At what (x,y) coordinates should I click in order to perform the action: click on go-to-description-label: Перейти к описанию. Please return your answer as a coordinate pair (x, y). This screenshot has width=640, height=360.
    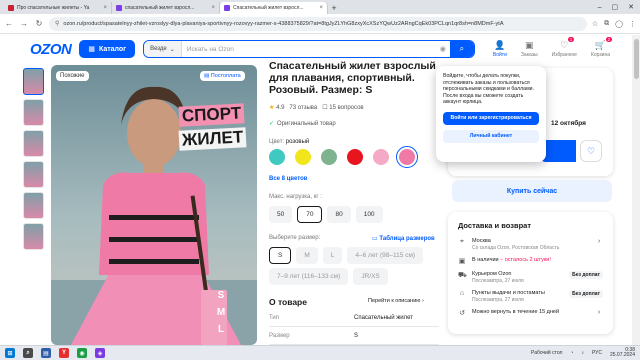
    Looking at the image, I should click on (394, 301).